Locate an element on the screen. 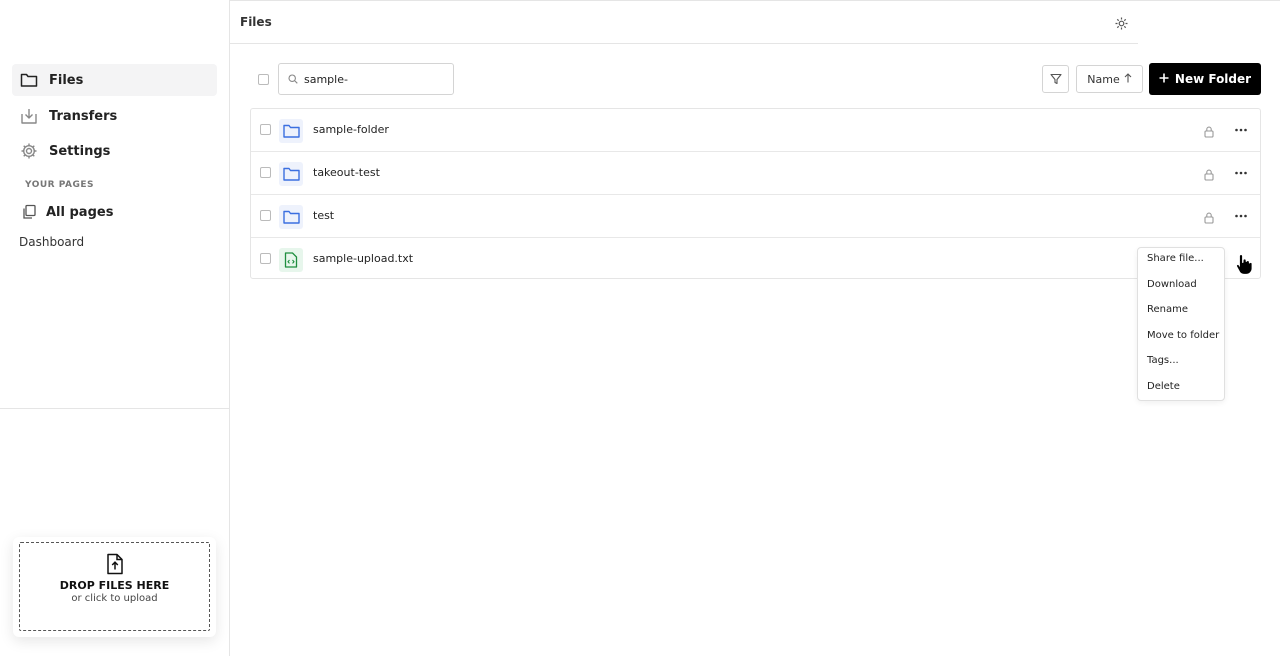 Image resolution: width=1280 pixels, height=656 pixels. menu-item-move: Move to folder is located at coordinates (1183, 335).